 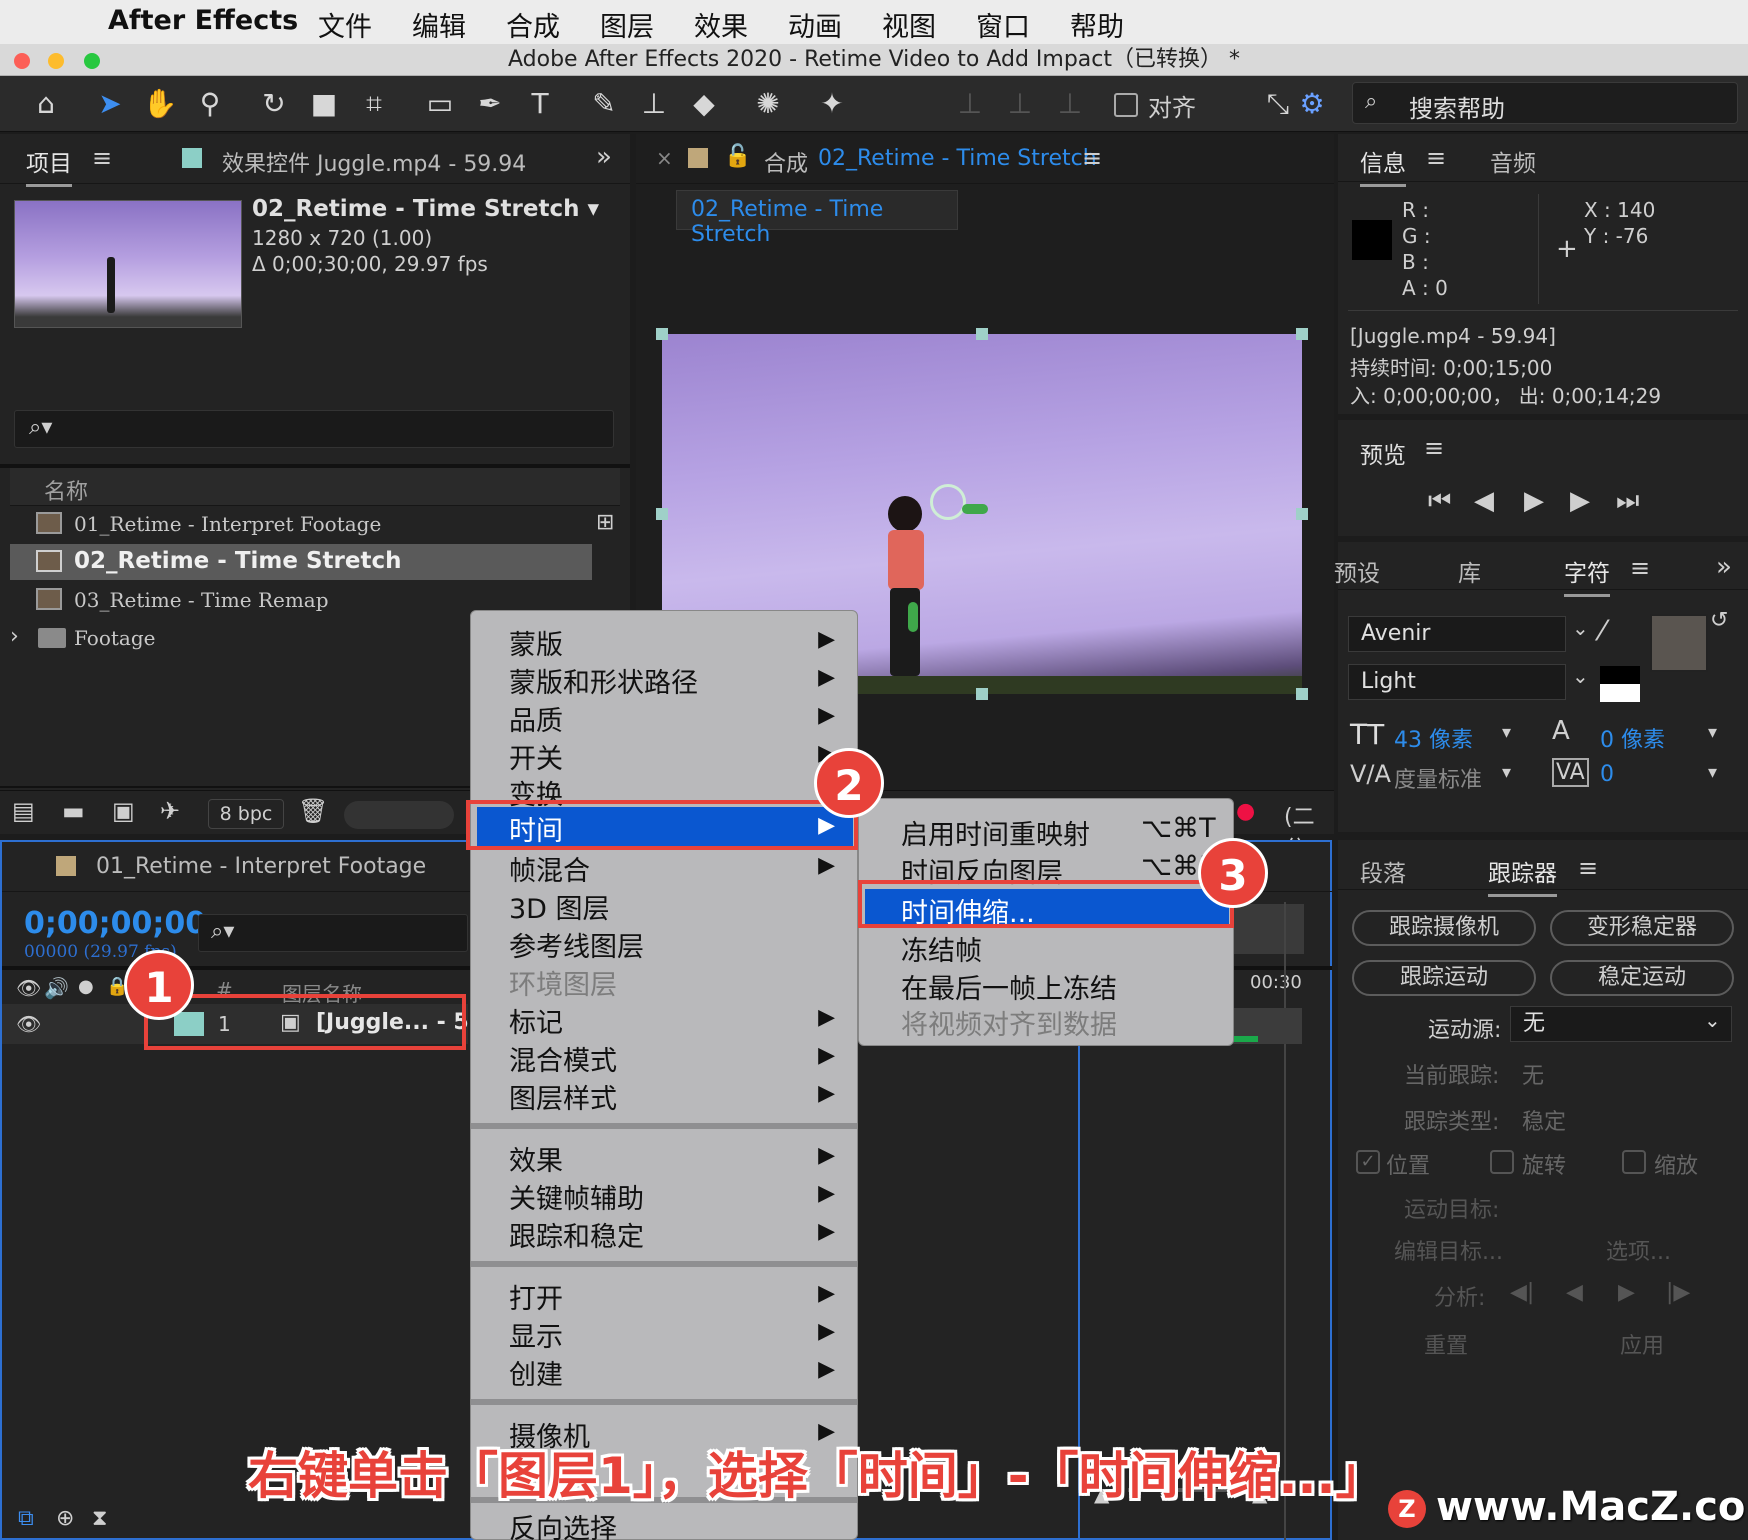 What do you see at coordinates (1620, 684) in the screenshot?
I see `black-white-swatch` at bounding box center [1620, 684].